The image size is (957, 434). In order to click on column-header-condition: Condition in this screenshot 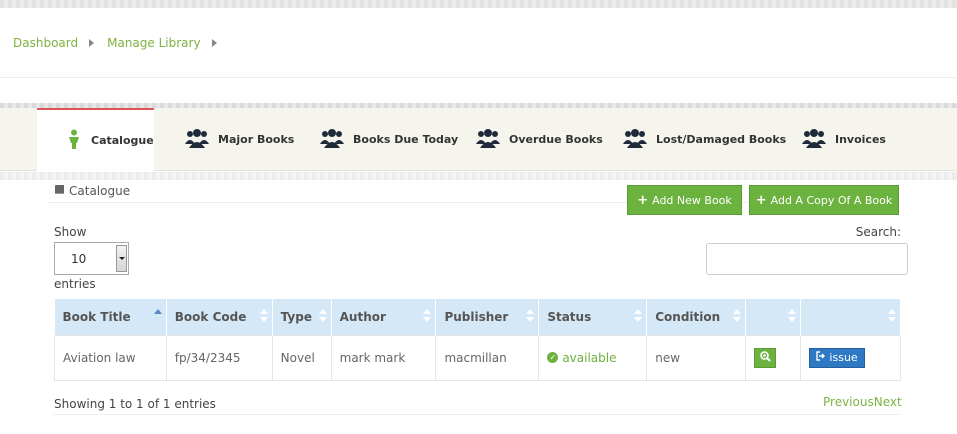, I will do `click(696, 317)`.